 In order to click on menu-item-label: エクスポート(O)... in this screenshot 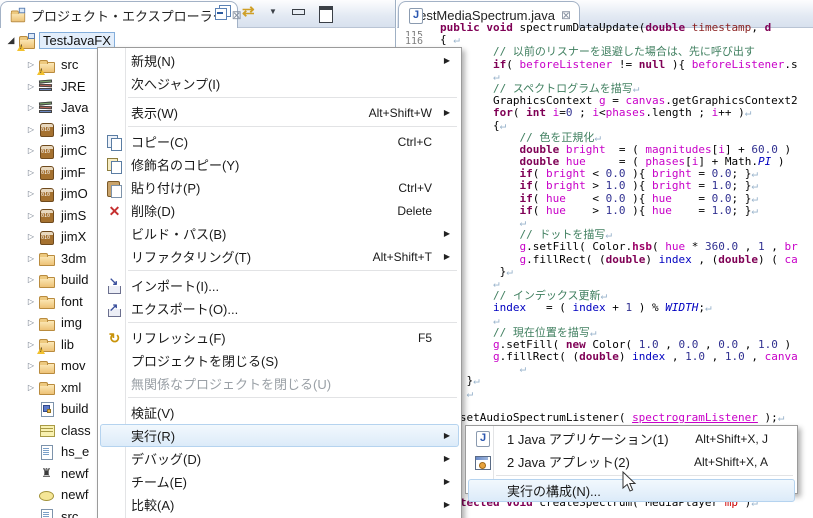, I will do `click(185, 309)`.